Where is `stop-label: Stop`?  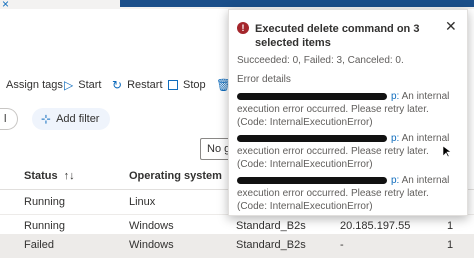
stop-label: Stop is located at coordinates (194, 85).